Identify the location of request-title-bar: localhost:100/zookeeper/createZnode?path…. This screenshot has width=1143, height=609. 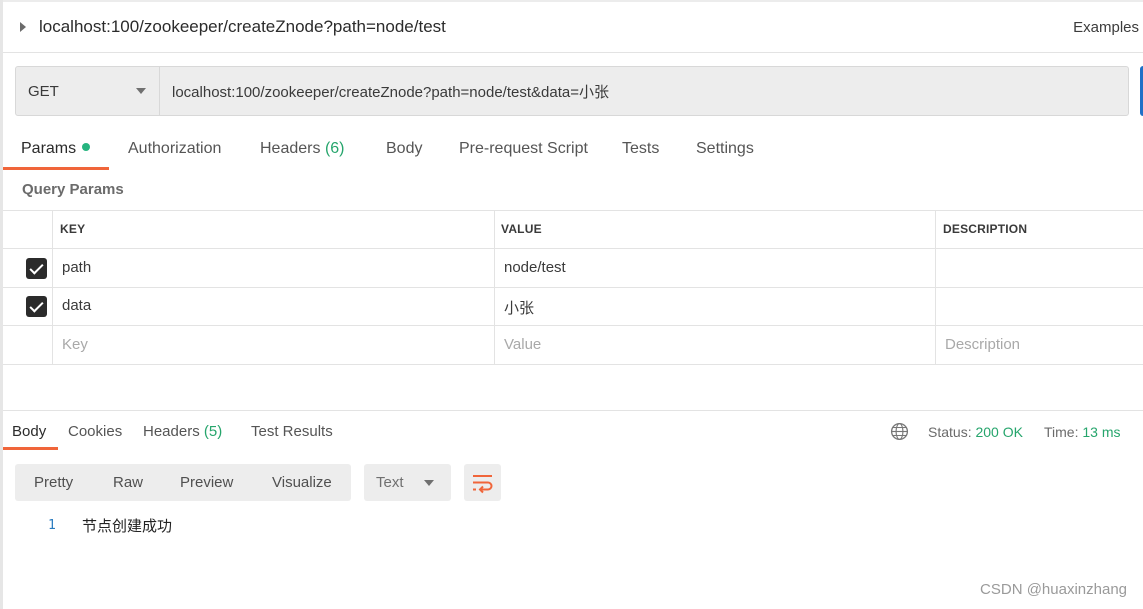
(573, 27).